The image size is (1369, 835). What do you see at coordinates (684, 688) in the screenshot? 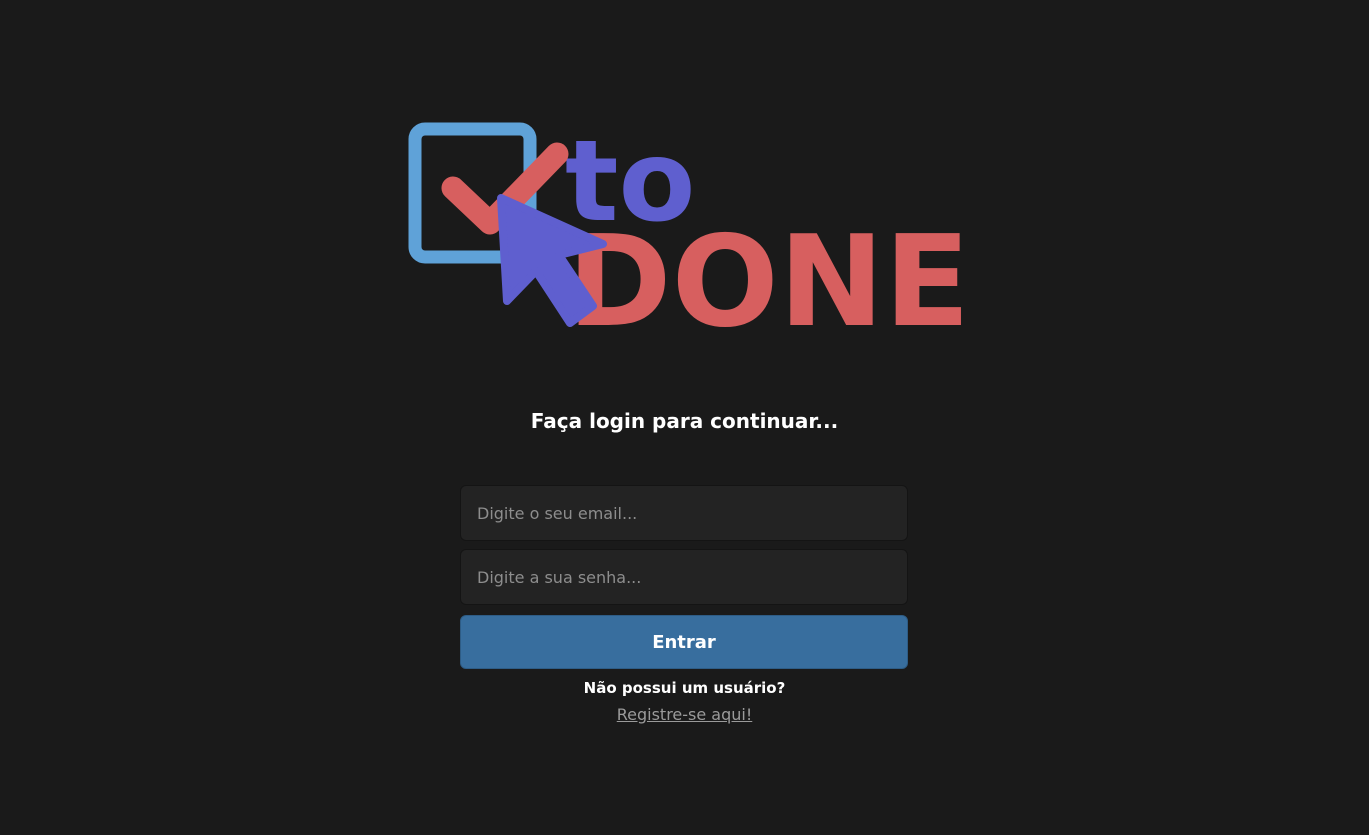
I see `no-account-text: Não possui um usuário?` at bounding box center [684, 688].